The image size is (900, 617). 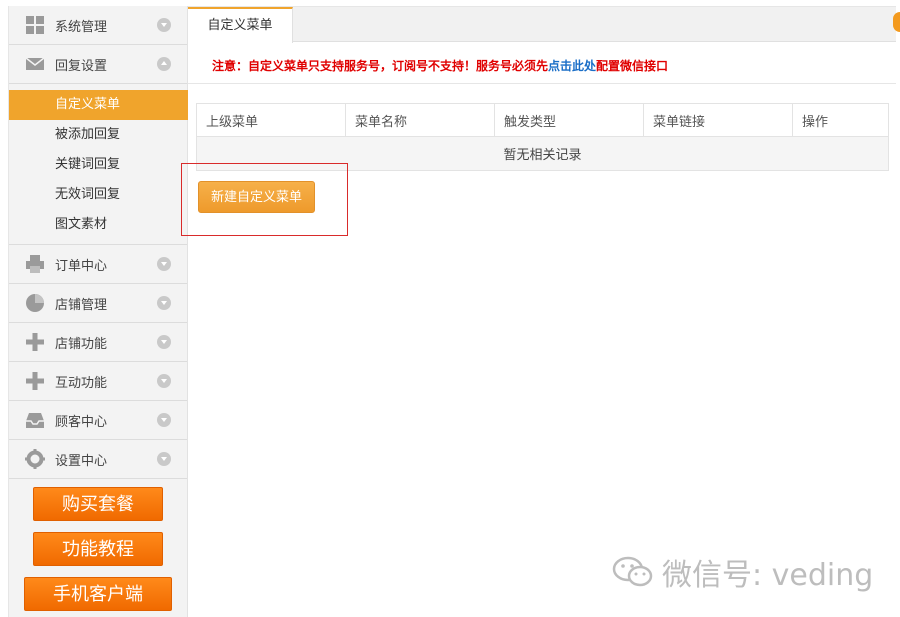 I want to click on nav-customer-center: 顾客中心, so click(x=98, y=420).